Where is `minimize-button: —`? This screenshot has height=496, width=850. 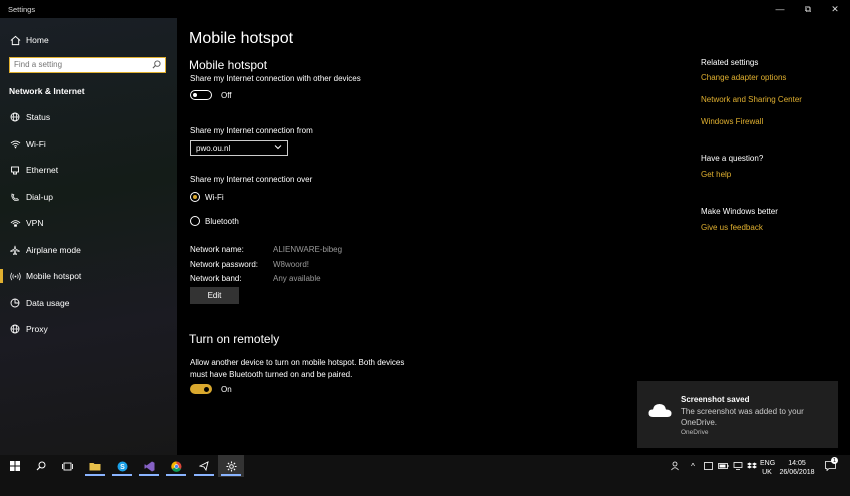 minimize-button: — is located at coordinates (780, 9).